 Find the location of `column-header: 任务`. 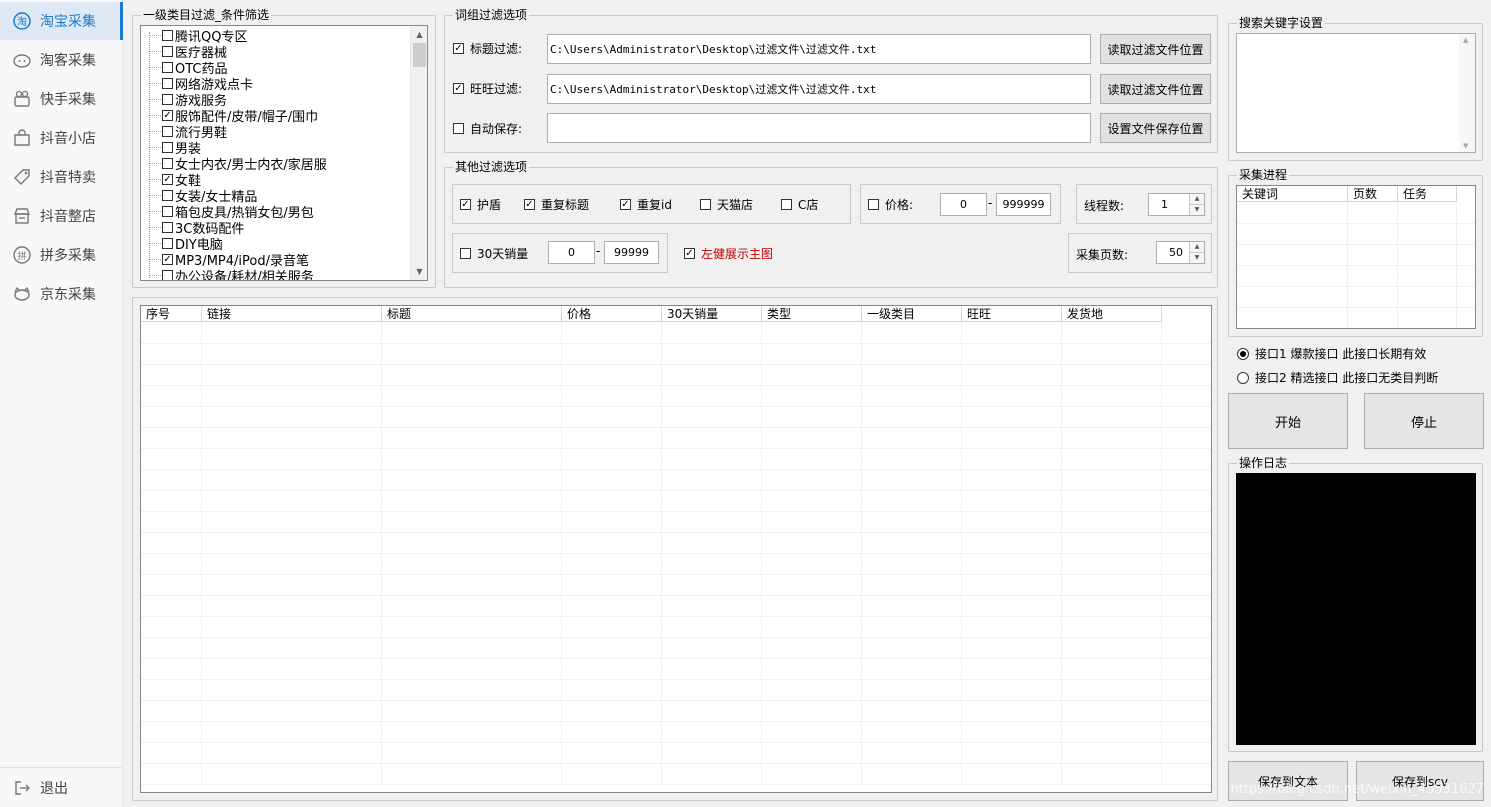

column-header: 任务 is located at coordinates (1427, 194).